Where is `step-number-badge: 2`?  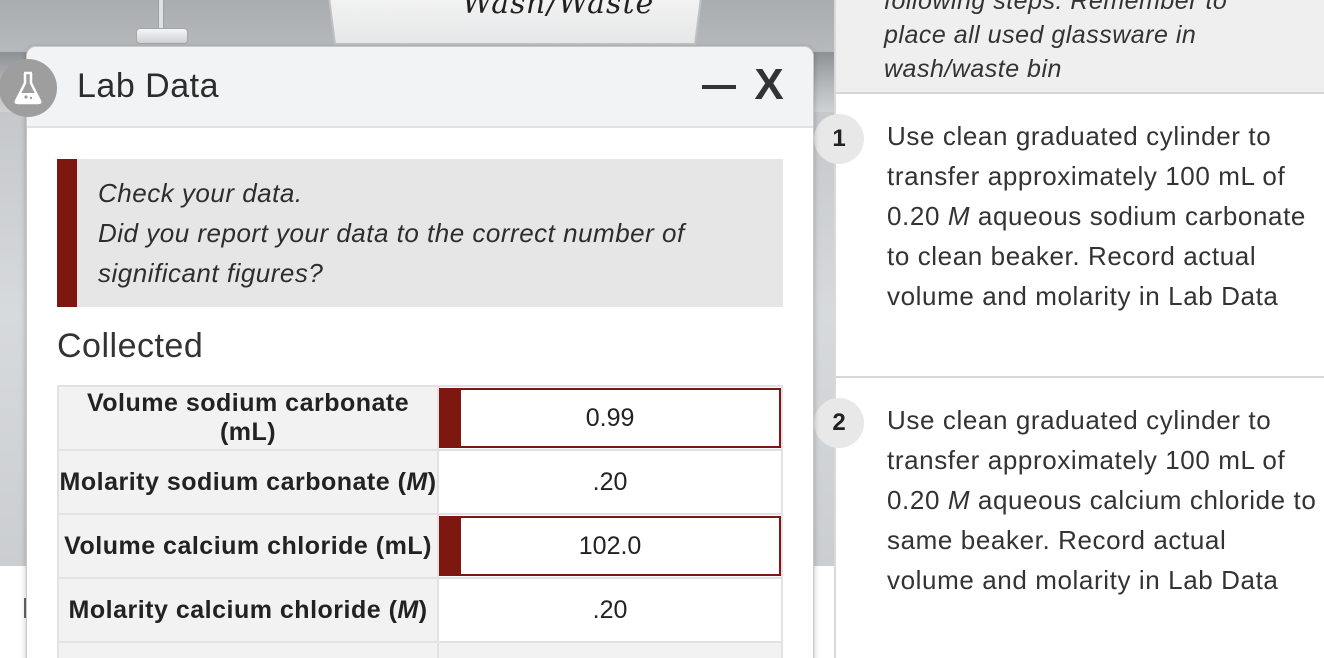
step-number-badge: 2 is located at coordinates (839, 423).